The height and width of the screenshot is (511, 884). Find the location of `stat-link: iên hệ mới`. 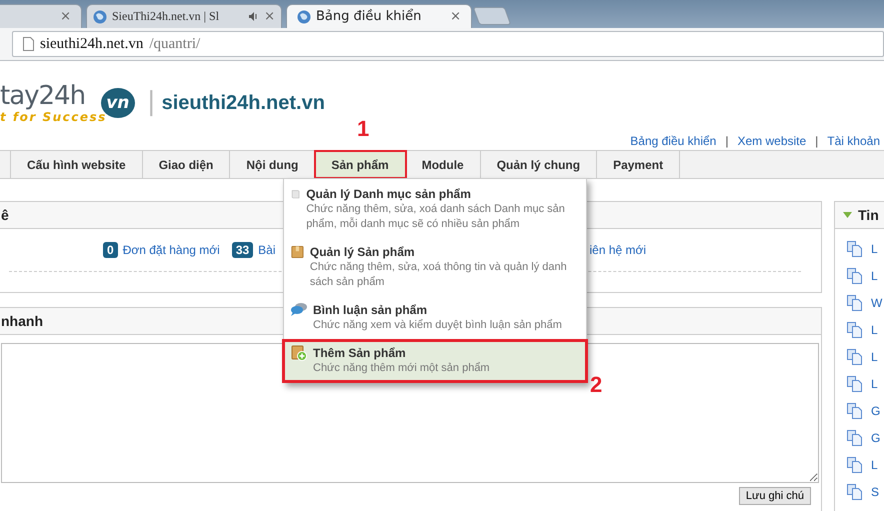

stat-link: iên hệ mới is located at coordinates (618, 250).